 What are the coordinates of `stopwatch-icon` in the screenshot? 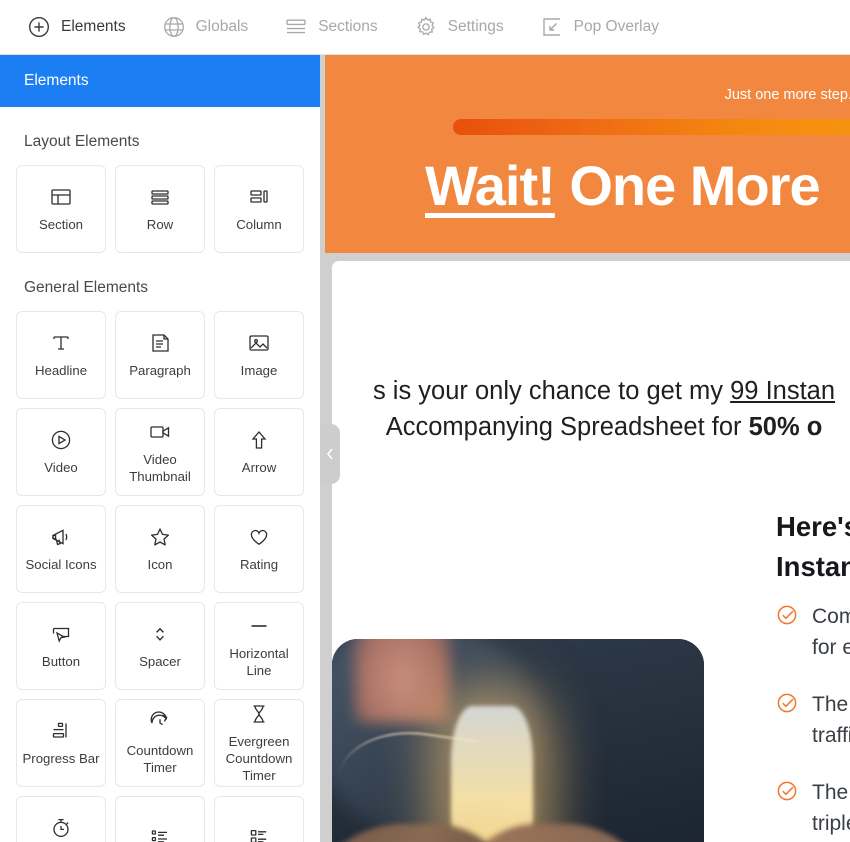 It's located at (61, 828).